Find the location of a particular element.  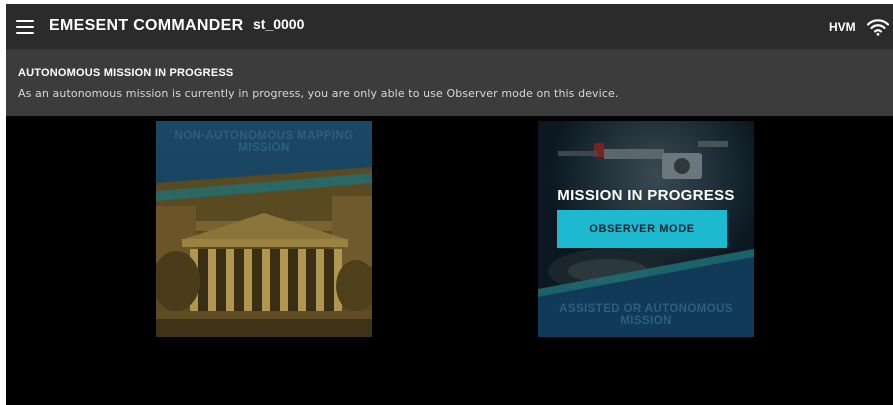

connection-status-label: HVM is located at coordinates (842, 27).